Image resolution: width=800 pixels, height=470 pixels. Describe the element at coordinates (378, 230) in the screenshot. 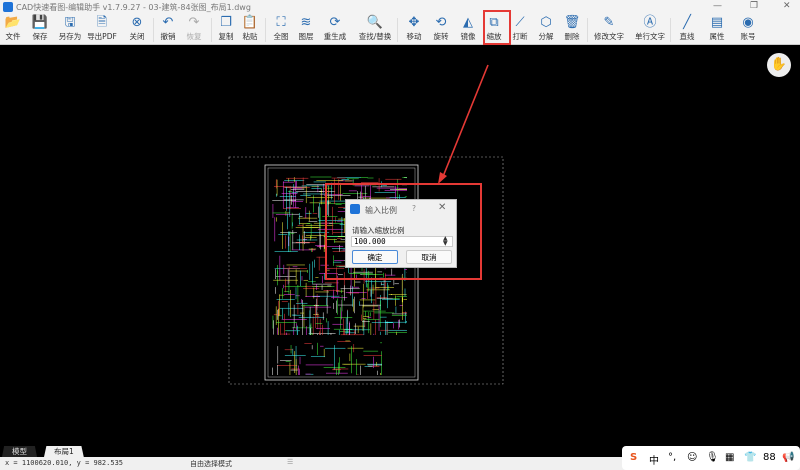

I see `scale-prompt-label: 请输入缩放比例` at that location.